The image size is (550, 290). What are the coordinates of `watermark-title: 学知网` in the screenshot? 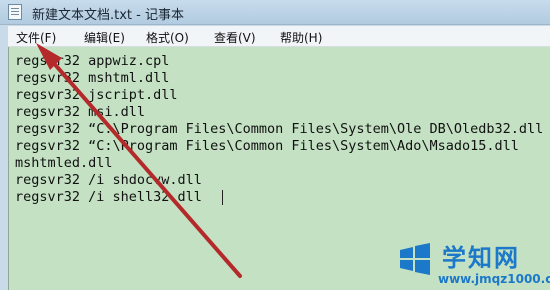 It's located at (481, 258).